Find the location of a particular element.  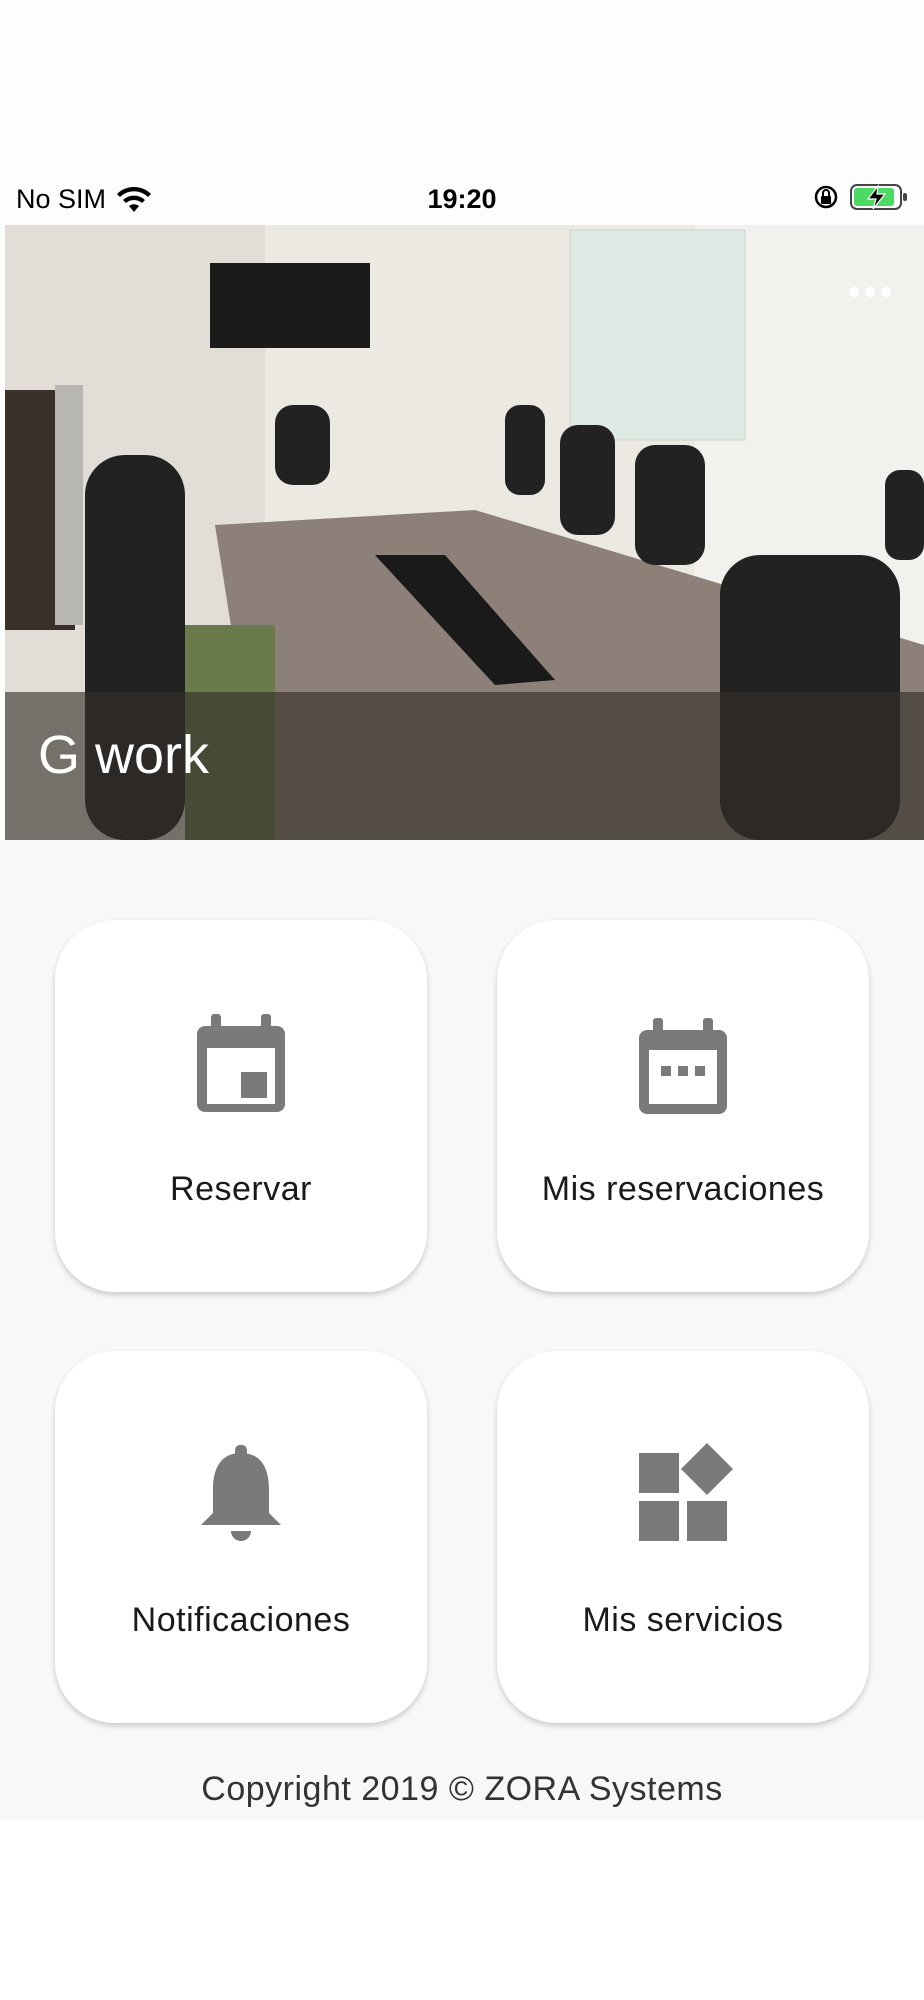

reservar-tile: Reservar is located at coordinates (241, 1106).